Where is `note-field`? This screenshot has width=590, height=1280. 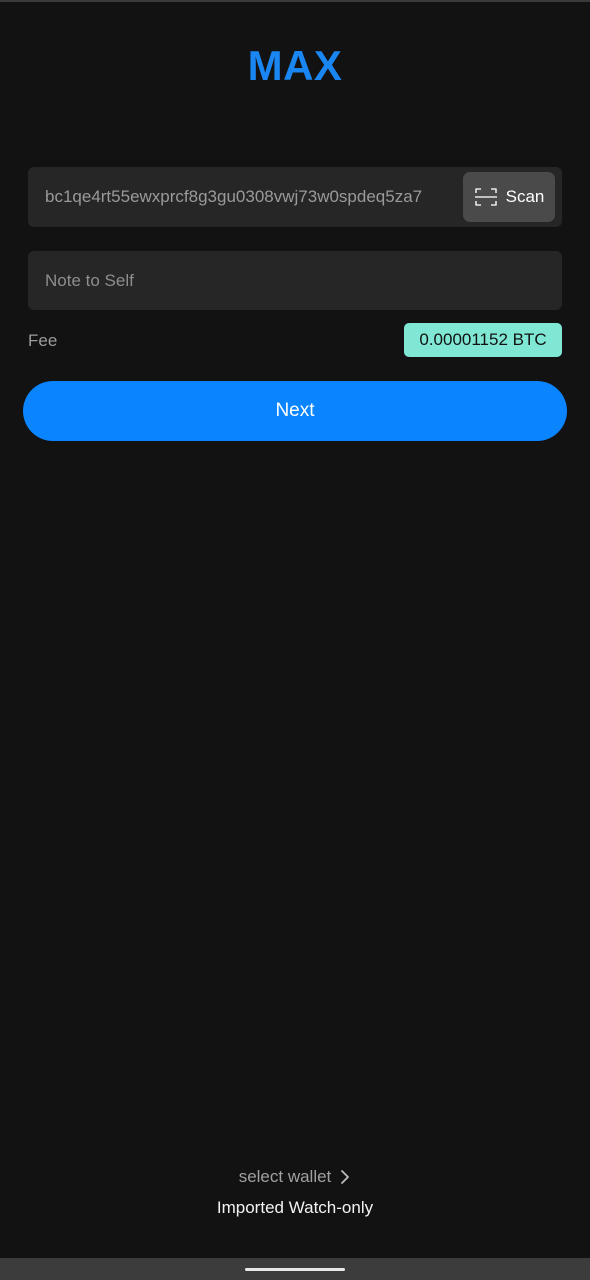
note-field is located at coordinates (295, 280).